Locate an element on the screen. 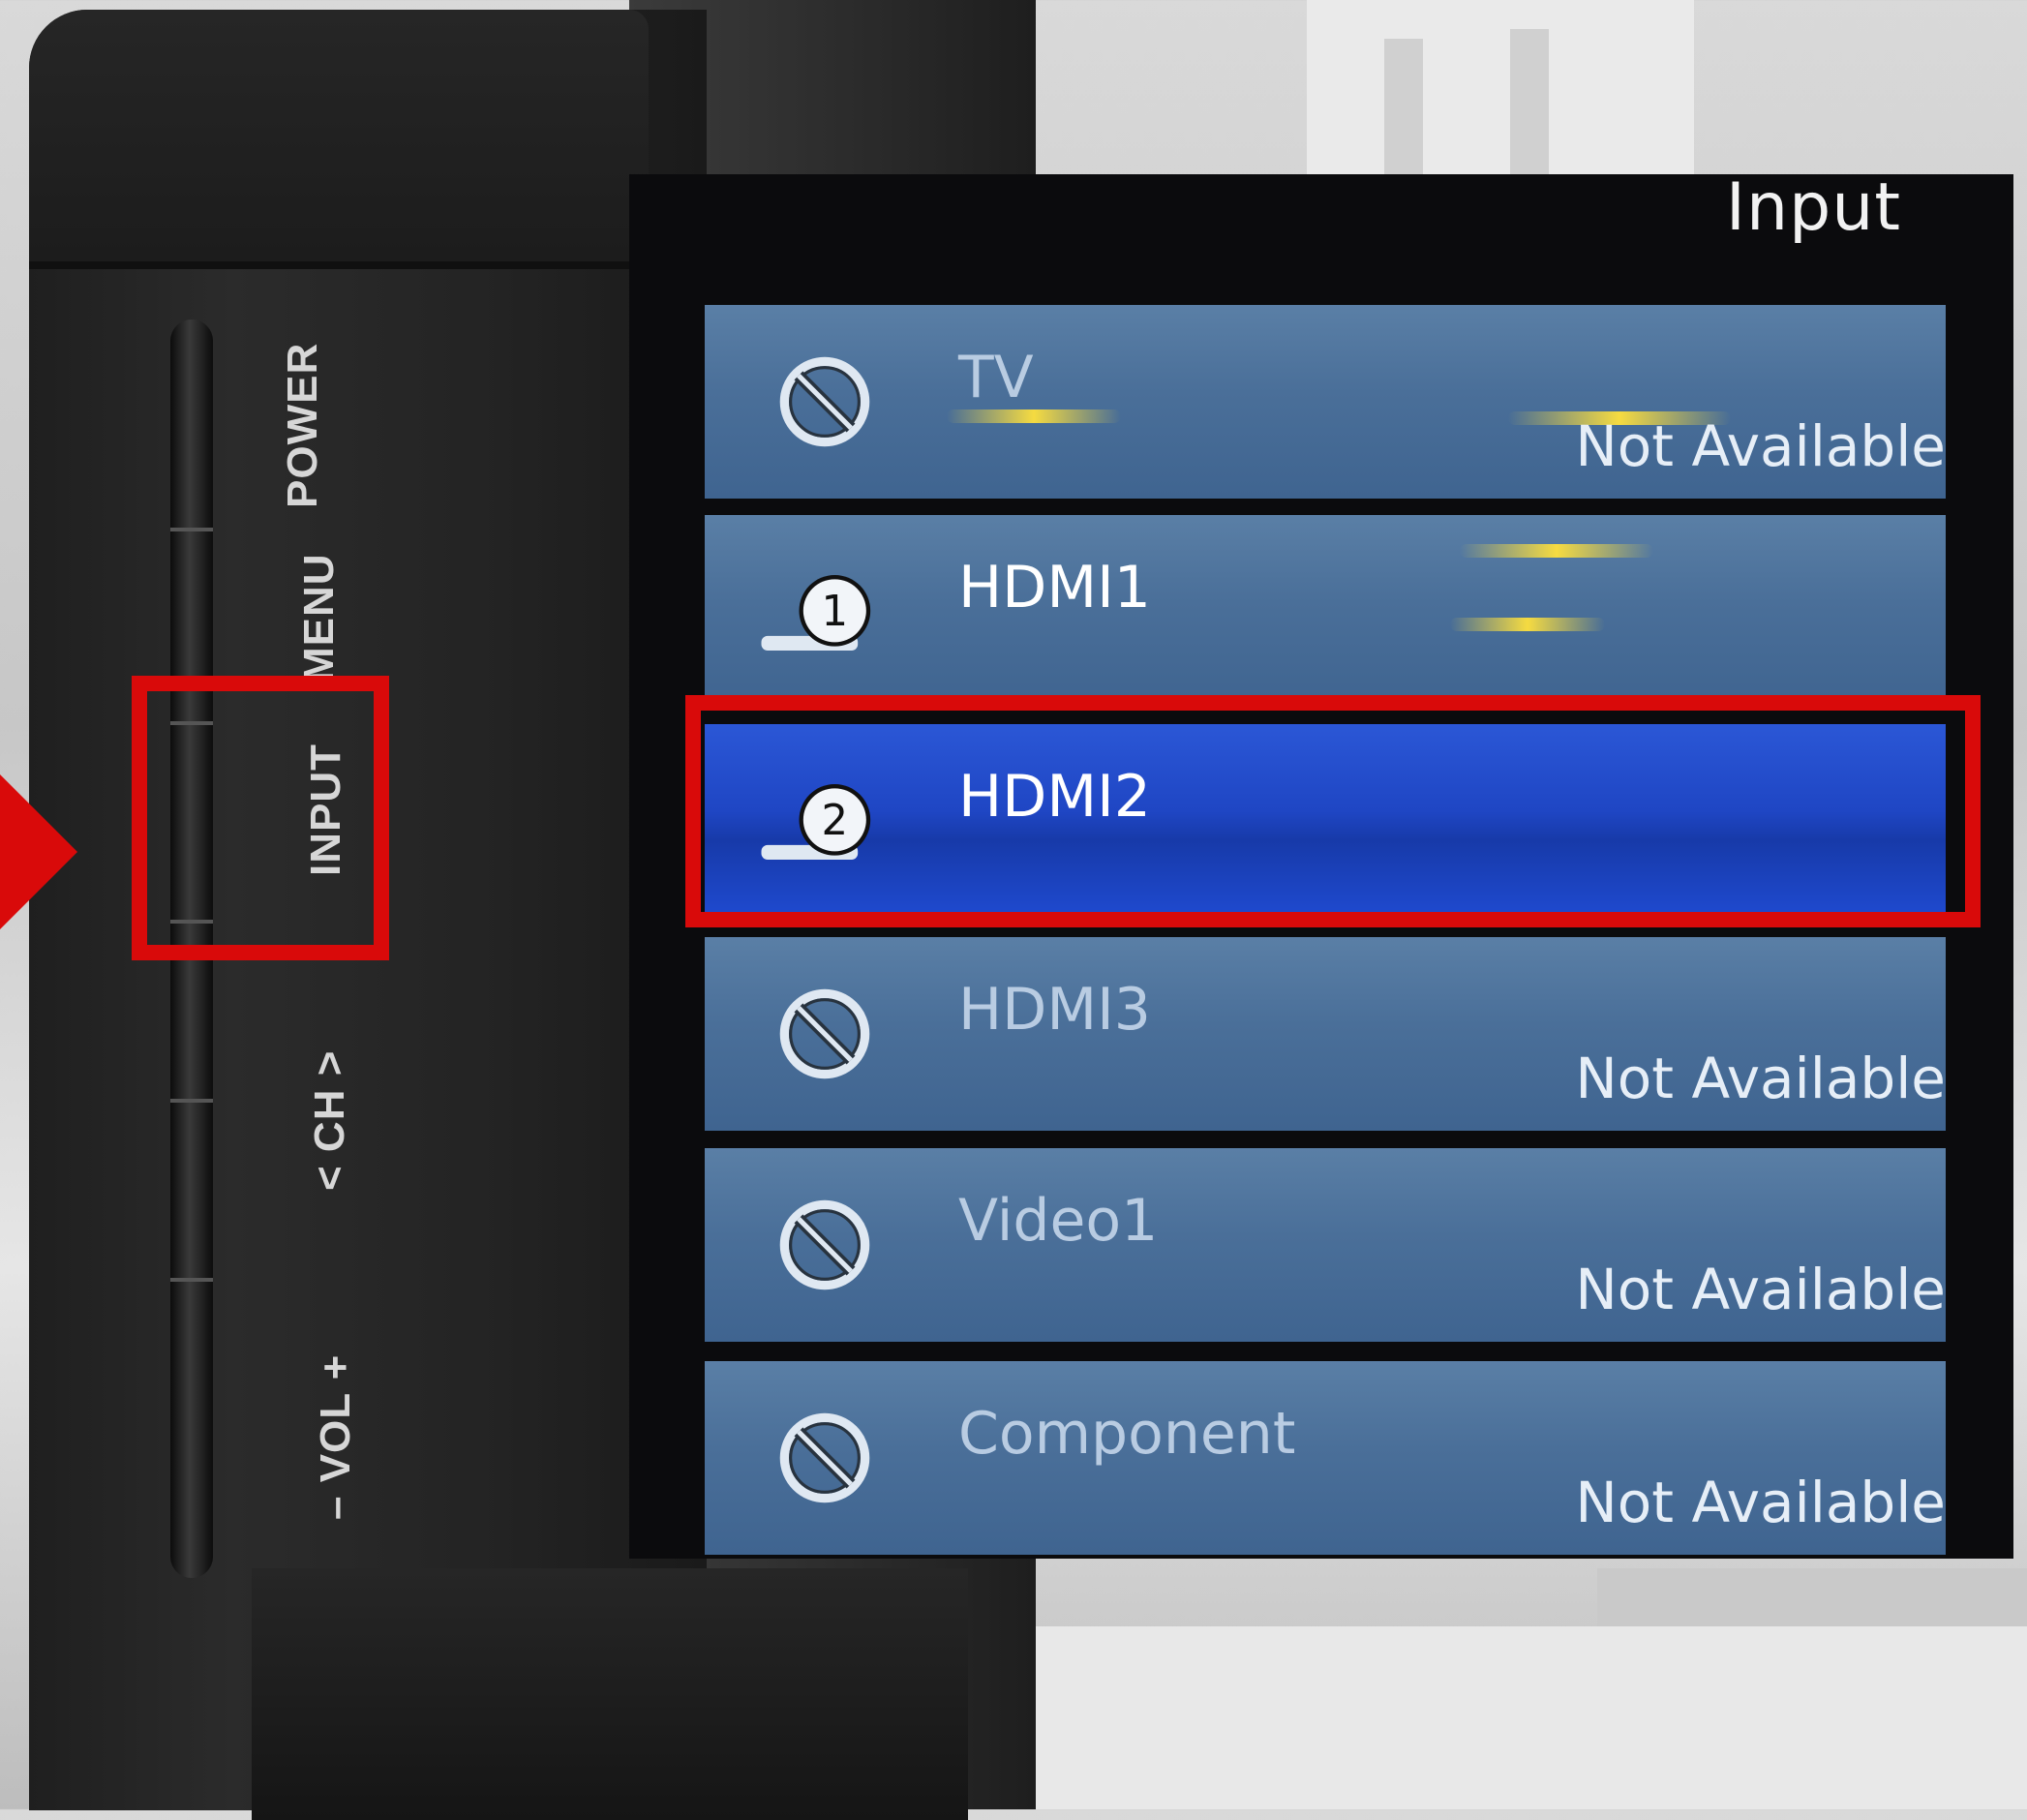 The image size is (2027, 1820). input-item-label: TV is located at coordinates (996, 378).